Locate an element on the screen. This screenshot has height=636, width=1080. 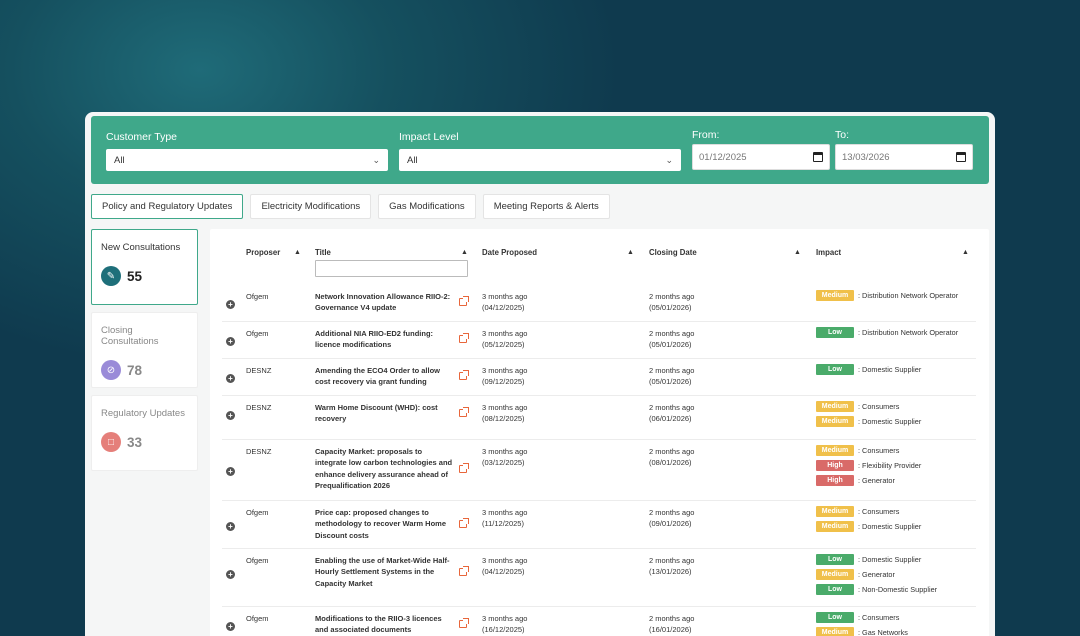
to-label: To: is located at coordinates (842, 135).